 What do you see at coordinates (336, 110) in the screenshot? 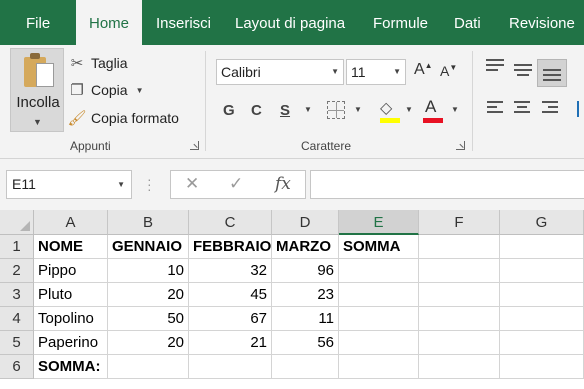
I see `borders-icon` at bounding box center [336, 110].